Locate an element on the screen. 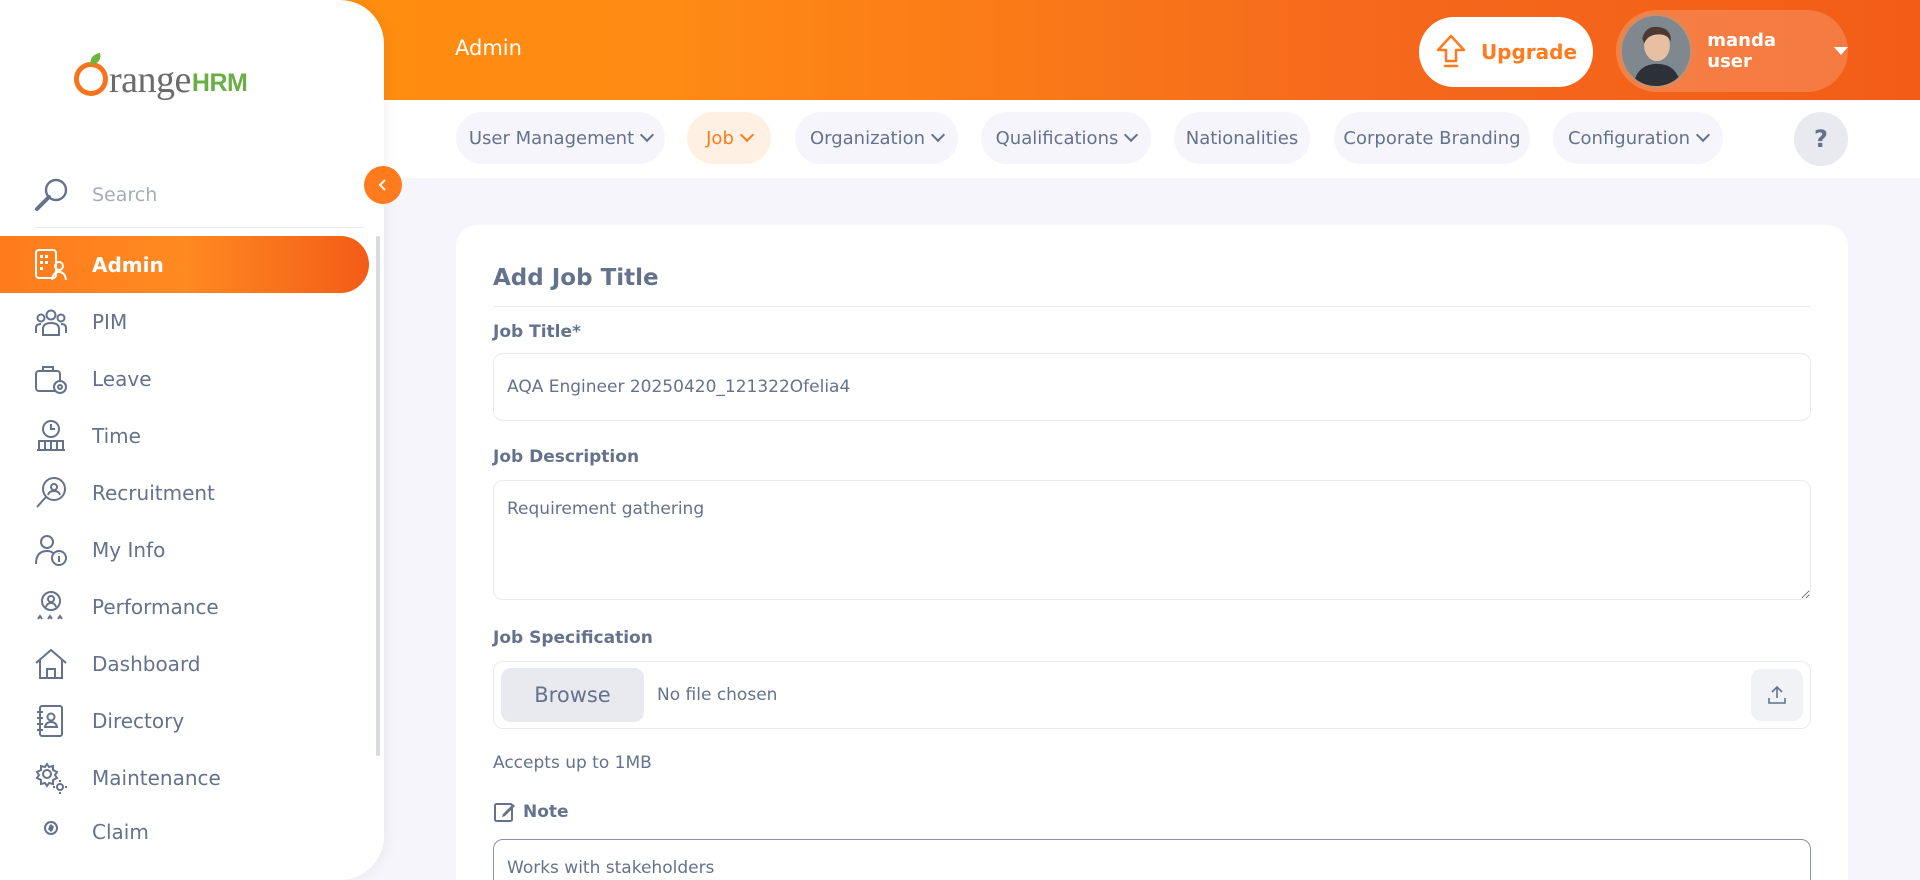 Image resolution: width=1920 pixels, height=880 pixels. orangehrm-logo: range HRM is located at coordinates (161, 75).